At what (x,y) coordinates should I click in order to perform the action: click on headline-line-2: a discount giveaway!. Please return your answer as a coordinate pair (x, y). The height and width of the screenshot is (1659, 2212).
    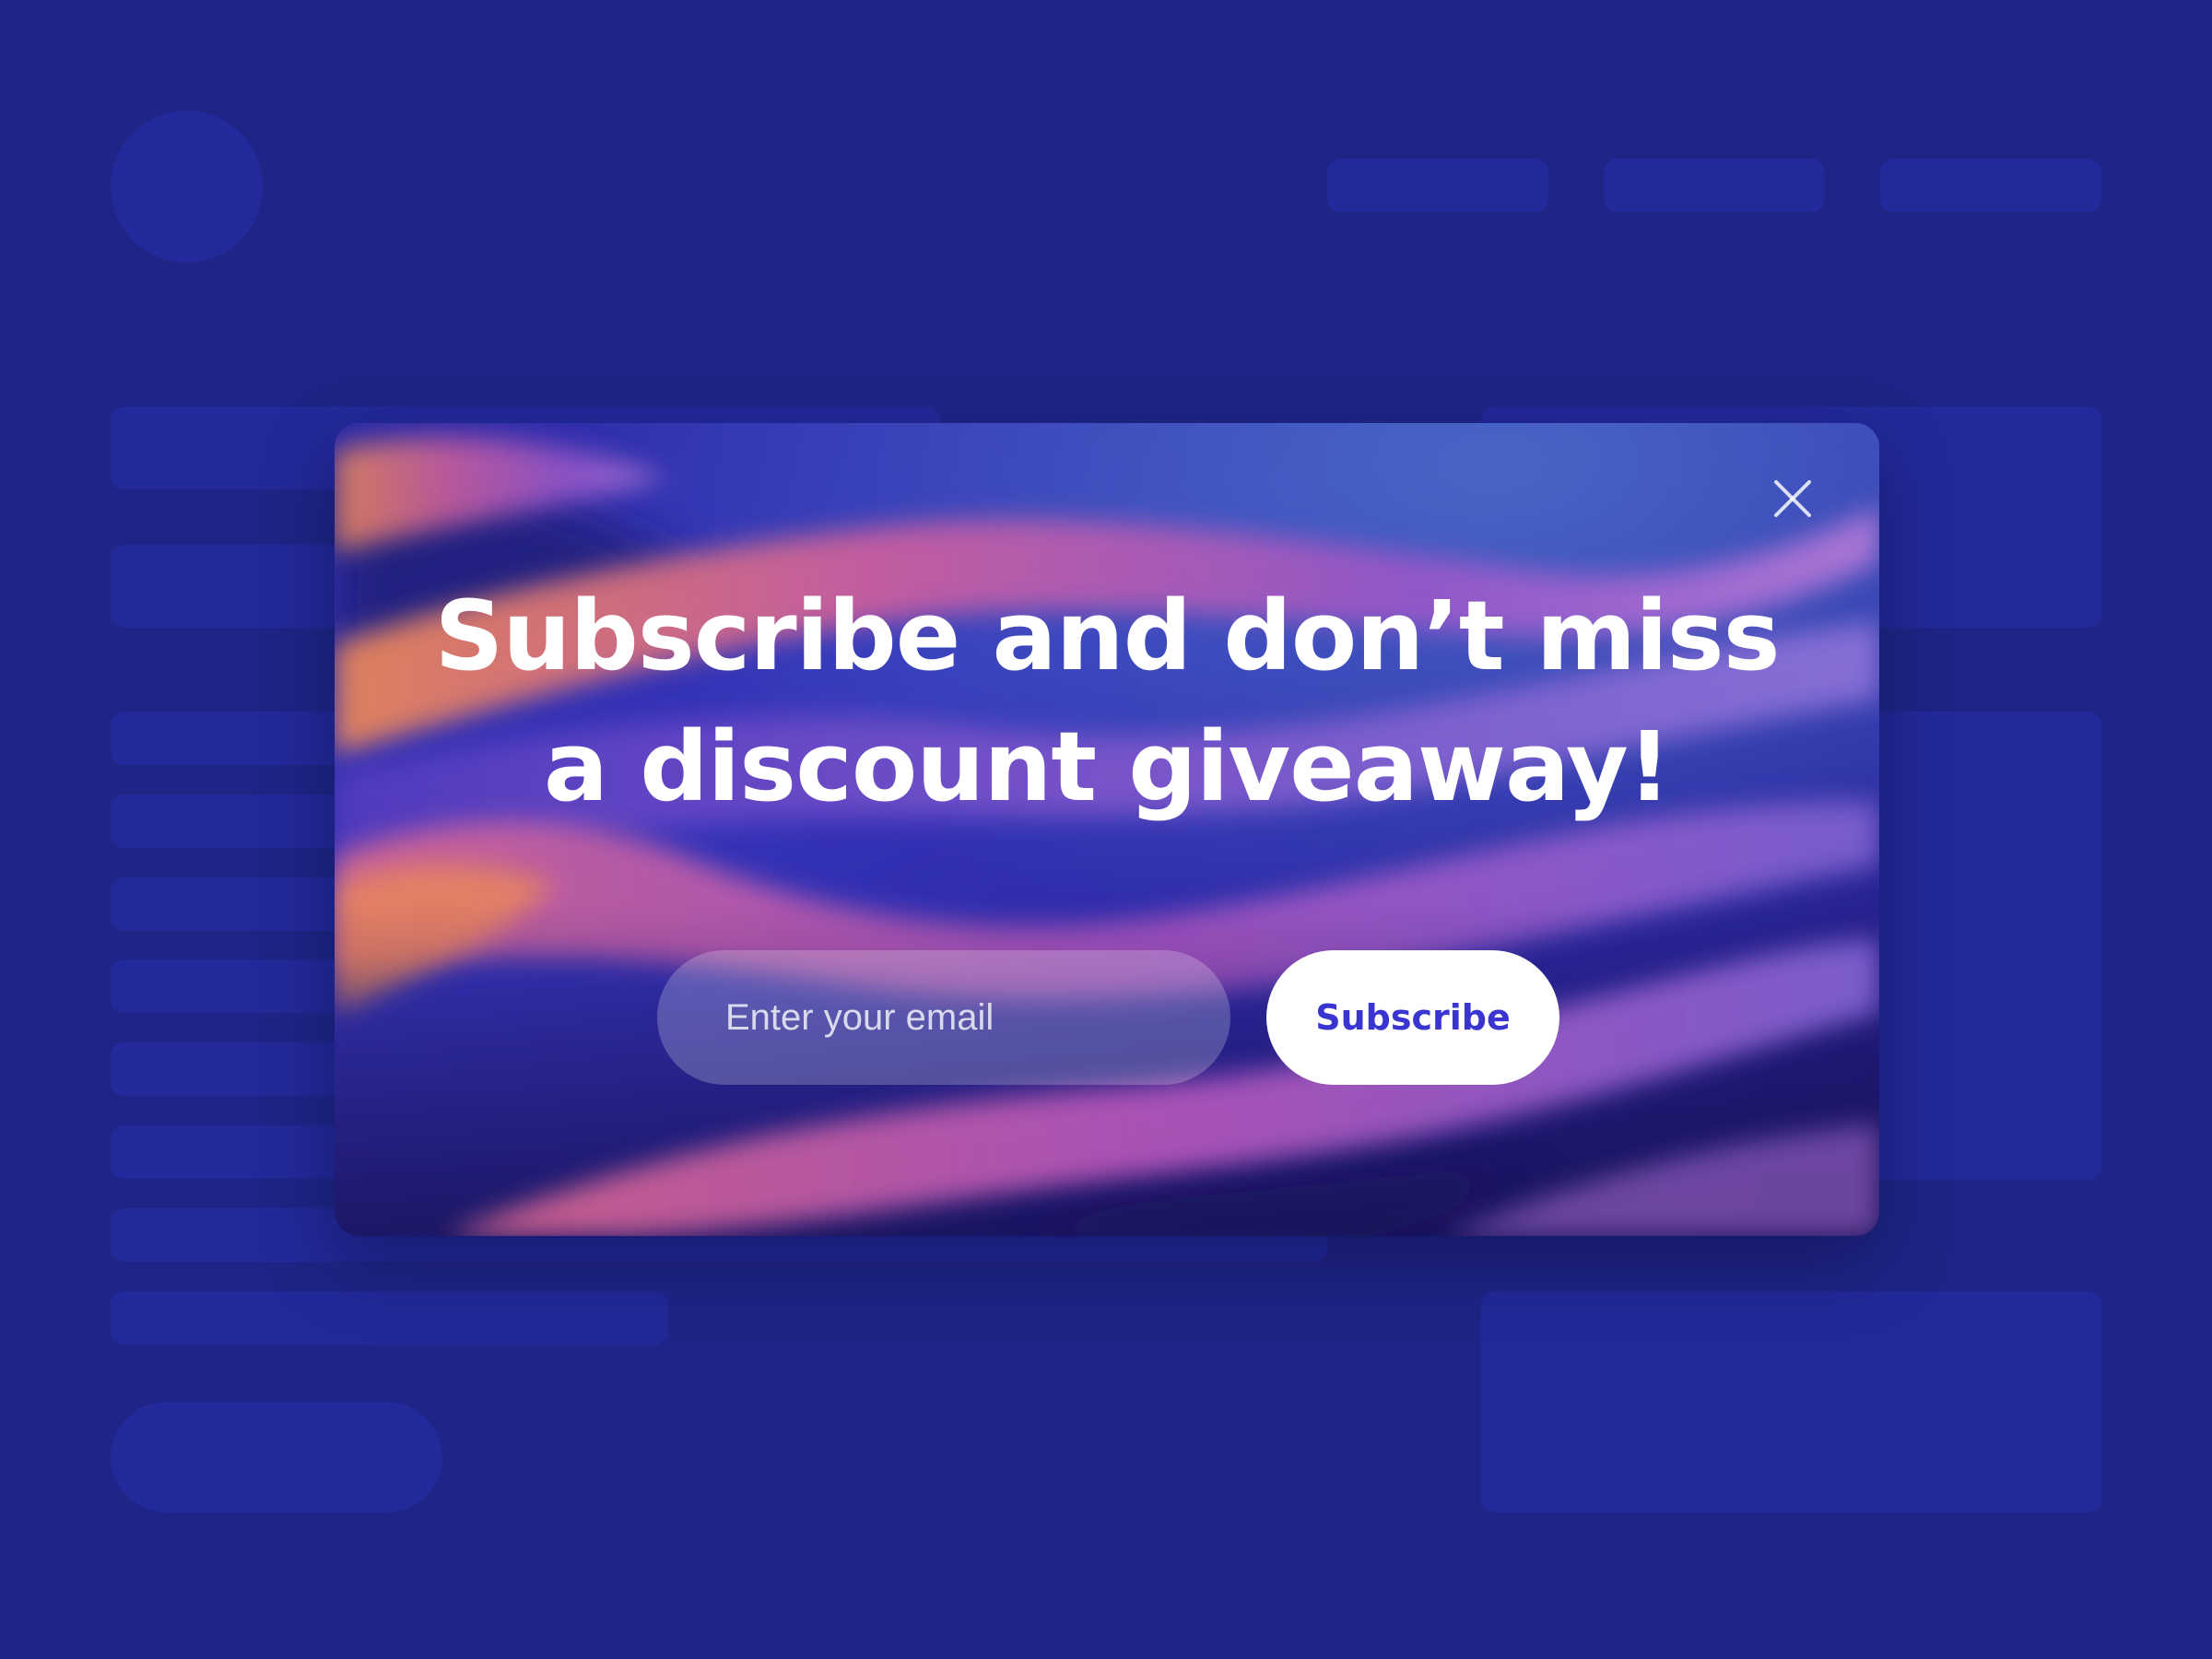
    Looking at the image, I should click on (1107, 767).